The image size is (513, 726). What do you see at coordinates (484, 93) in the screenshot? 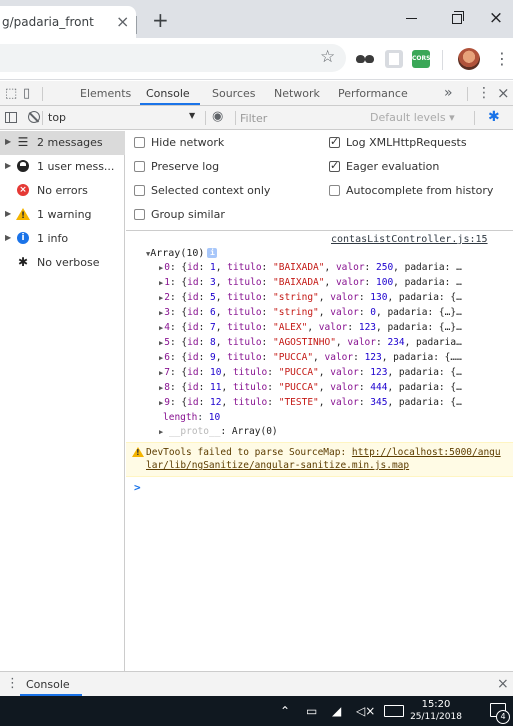
I see `devtools-menu-icon: ⋮` at bounding box center [484, 93].